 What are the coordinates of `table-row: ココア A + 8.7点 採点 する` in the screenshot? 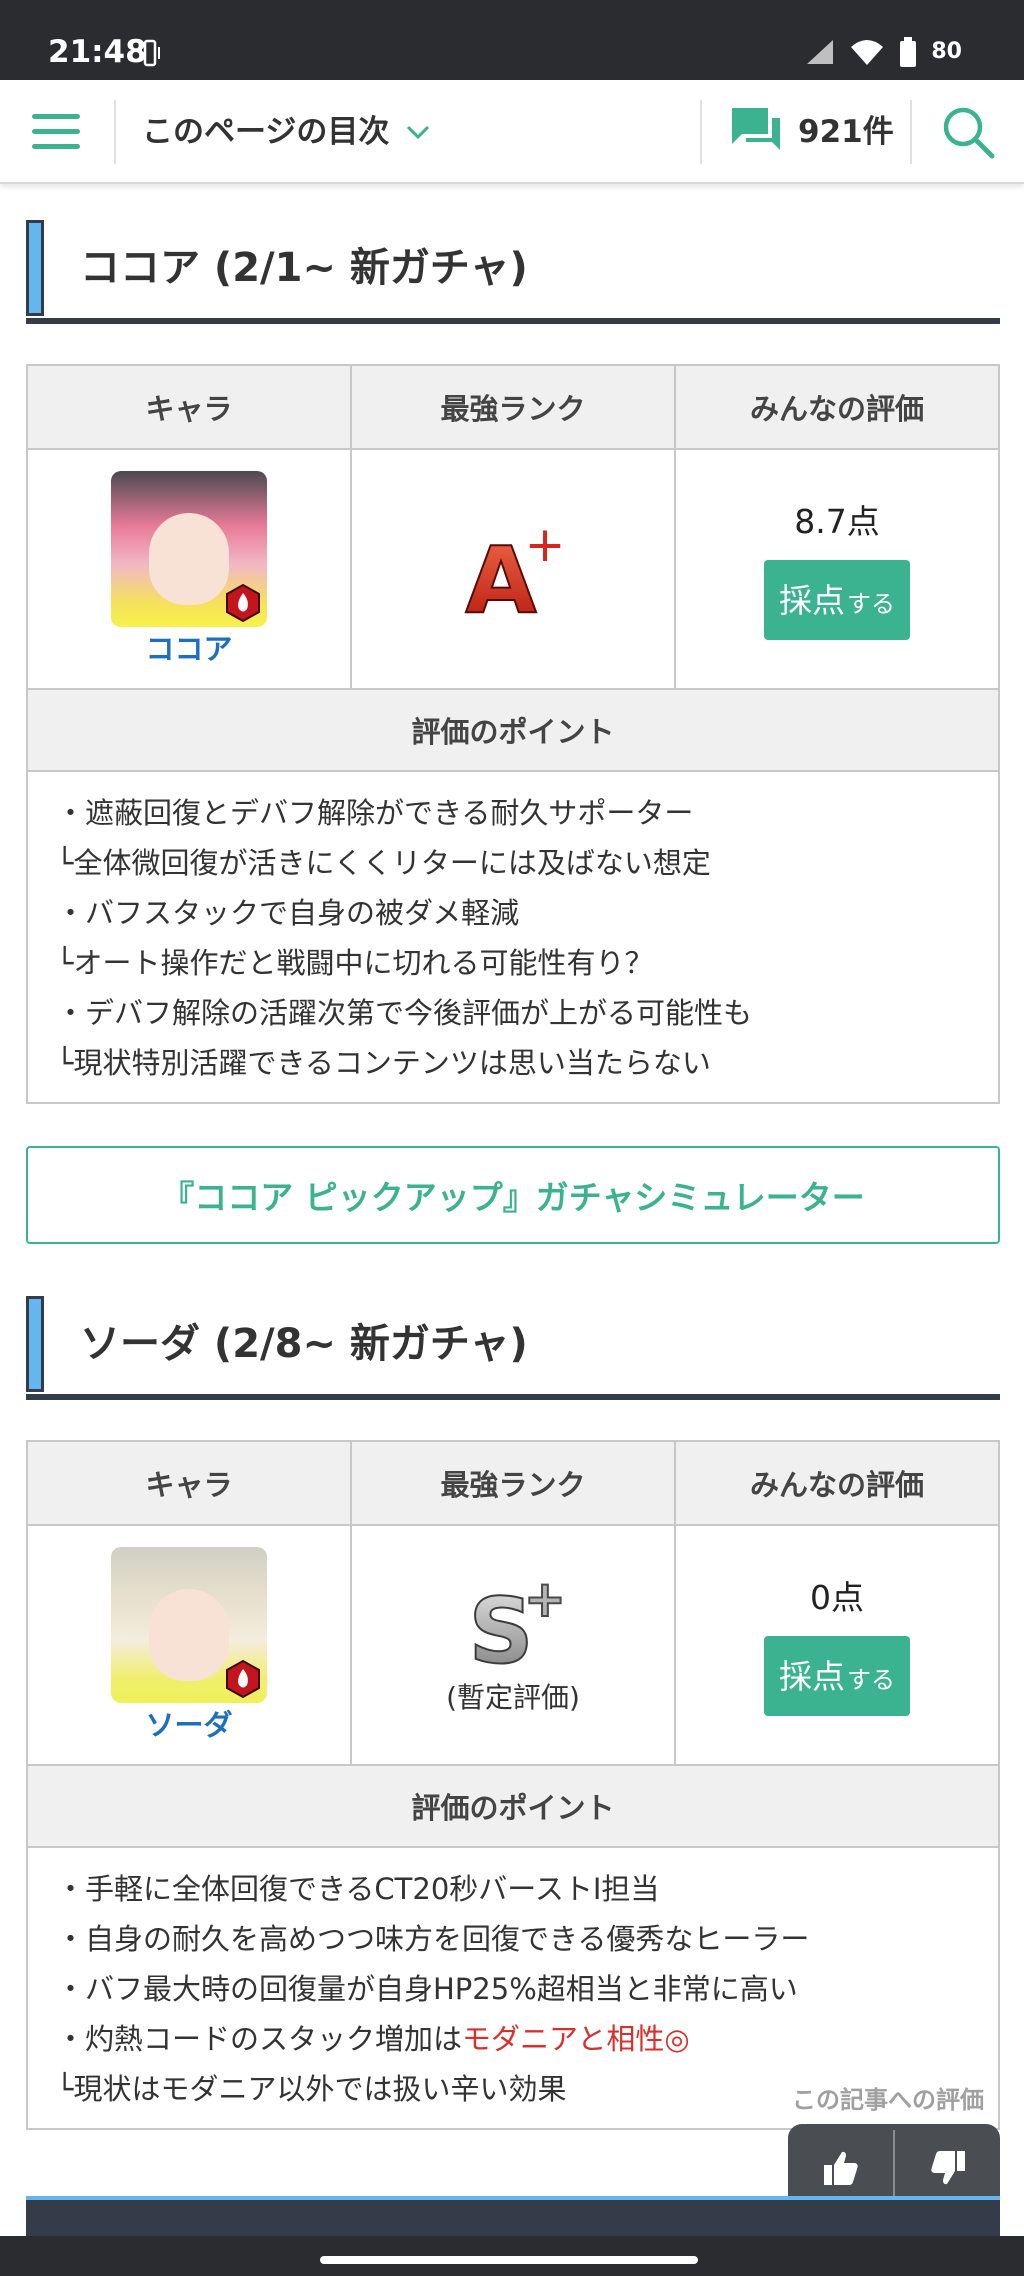 It's located at (513, 570).